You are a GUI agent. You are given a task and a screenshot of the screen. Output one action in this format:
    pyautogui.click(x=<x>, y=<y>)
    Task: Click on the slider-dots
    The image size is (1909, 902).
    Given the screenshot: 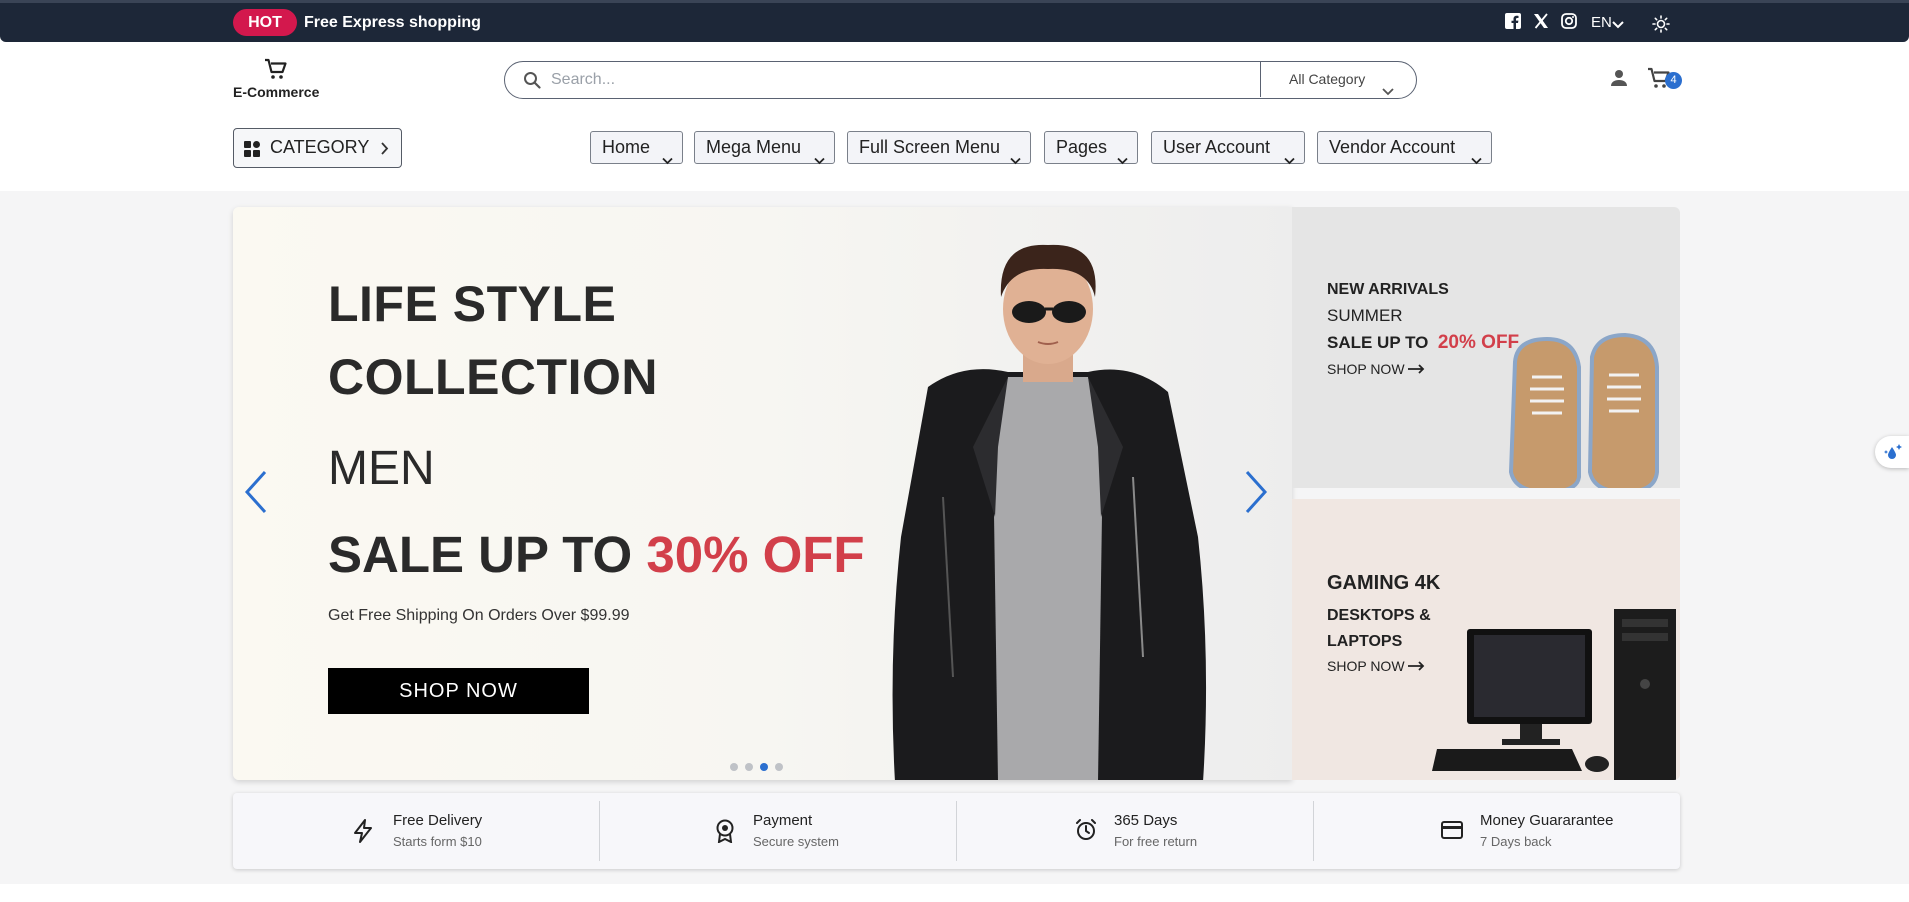 What is the action you would take?
    pyautogui.click(x=760, y=767)
    